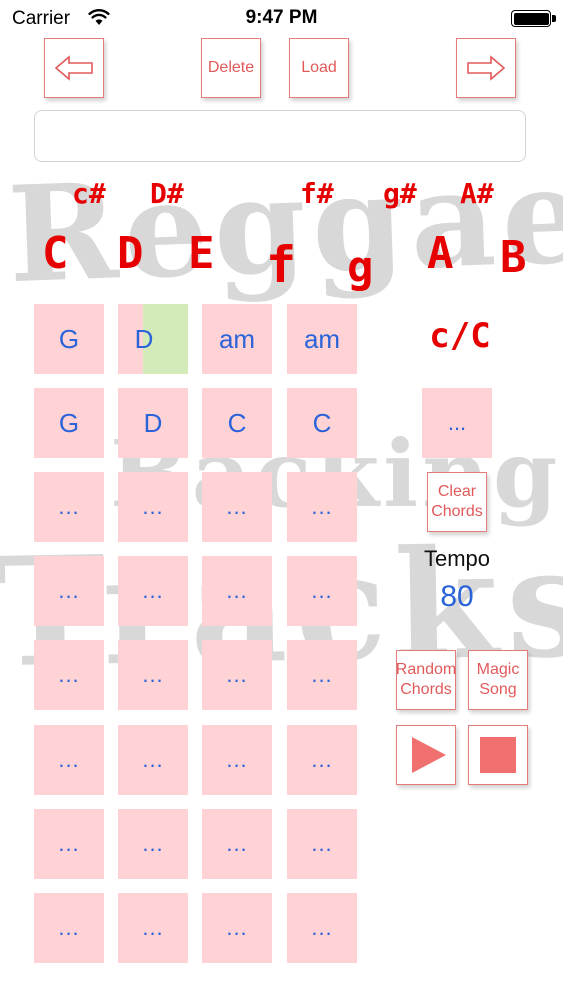 The width and height of the screenshot is (563, 1000). Describe the element at coordinates (426, 680) in the screenshot. I see `random-chords-button: Random Chords` at that location.